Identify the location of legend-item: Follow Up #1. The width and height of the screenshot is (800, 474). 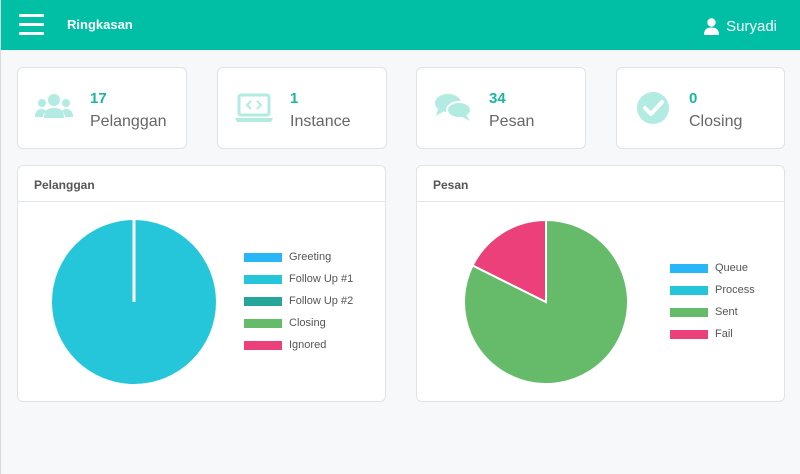
(298, 279).